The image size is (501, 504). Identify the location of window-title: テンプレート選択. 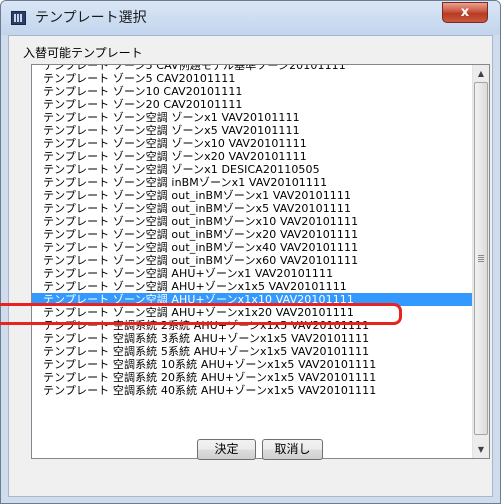
(91, 18).